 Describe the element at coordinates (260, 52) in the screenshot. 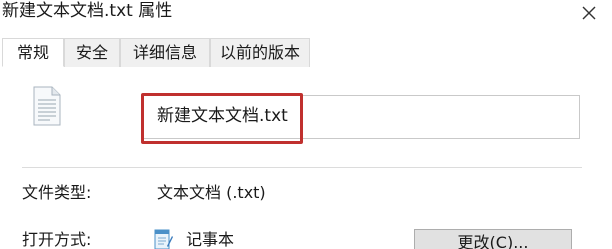

I see `tab-previous-versions: 以前的版本` at that location.